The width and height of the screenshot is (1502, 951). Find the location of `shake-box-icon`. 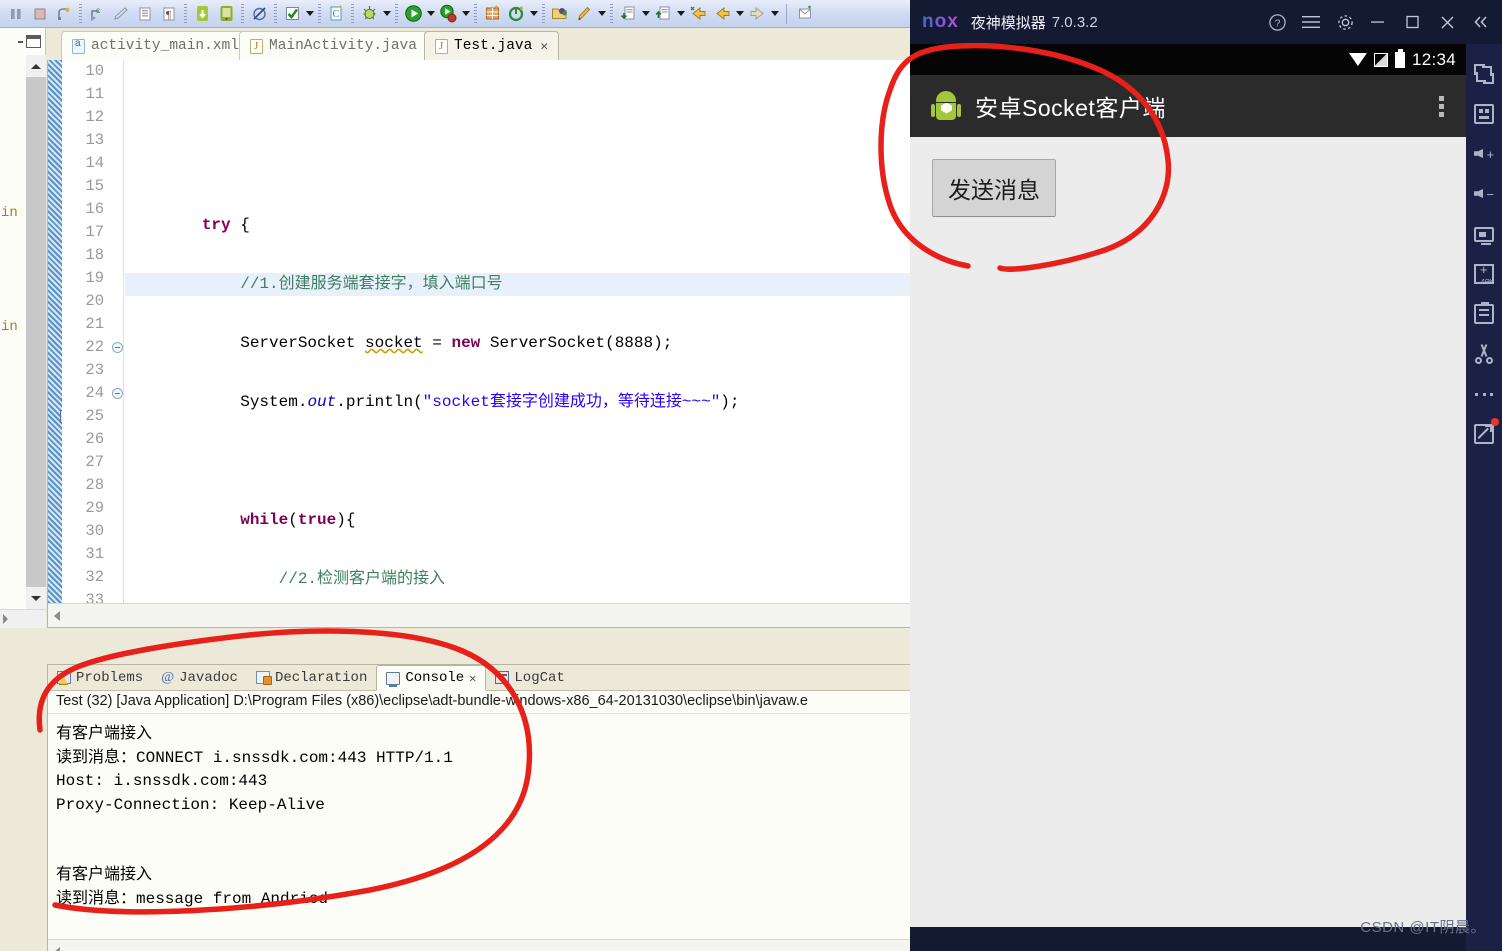

shake-box-icon is located at coordinates (1484, 314).